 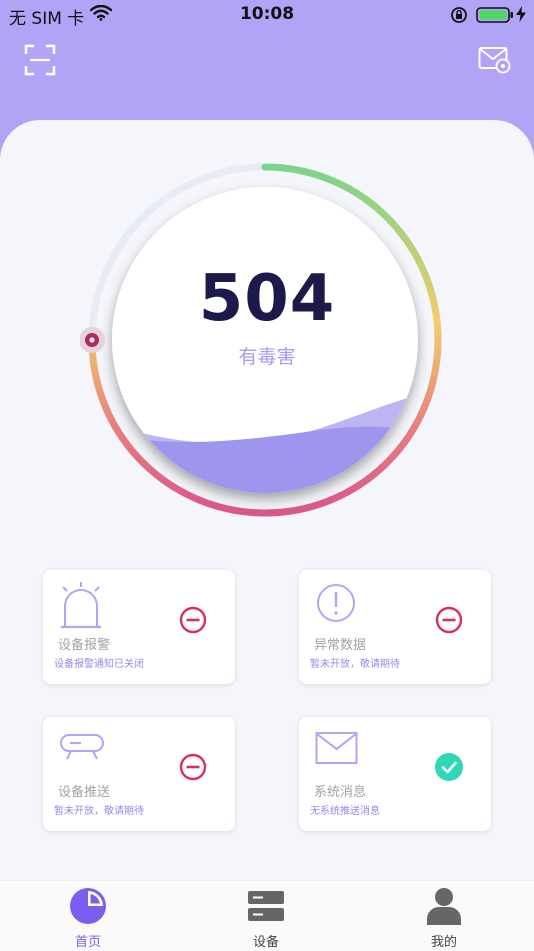 I want to click on status-bar: 无 SIM 卡 10:08, so click(x=267, y=15).